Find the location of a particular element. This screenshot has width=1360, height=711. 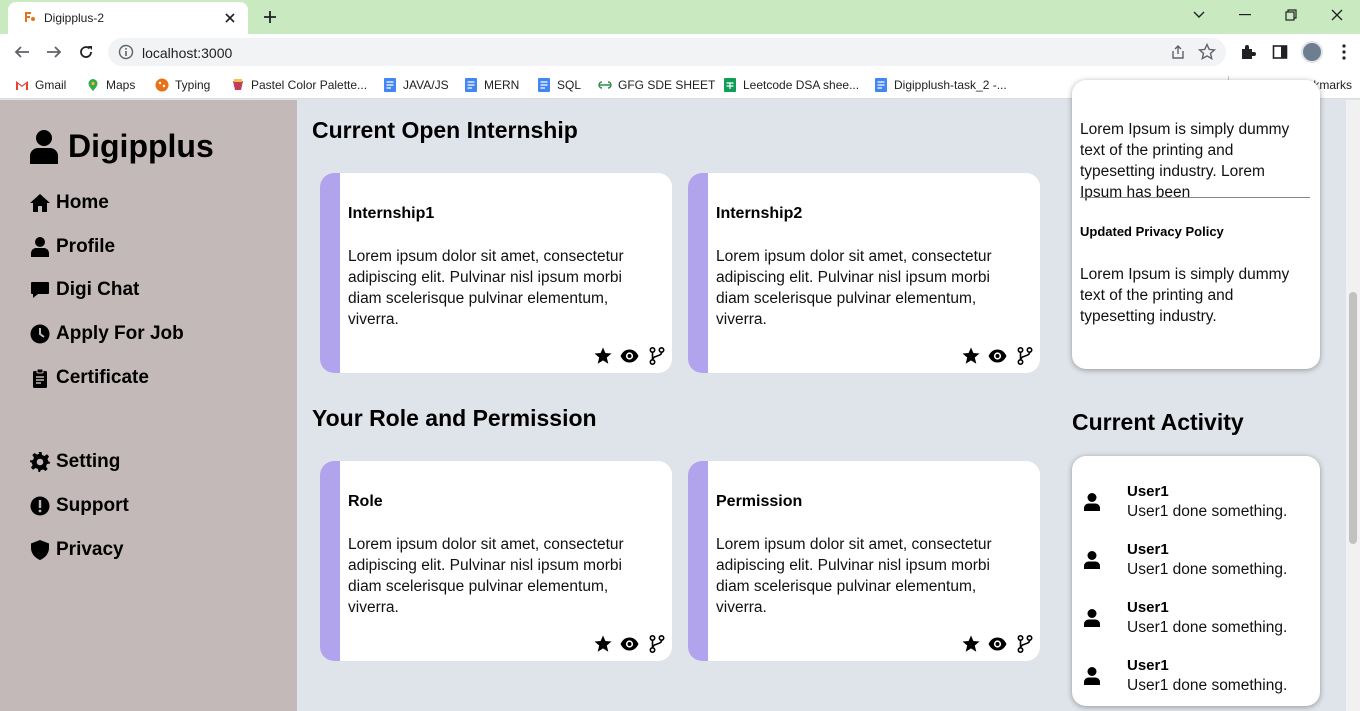

browser-toolbar: localhost:3000 is located at coordinates (680, 52).